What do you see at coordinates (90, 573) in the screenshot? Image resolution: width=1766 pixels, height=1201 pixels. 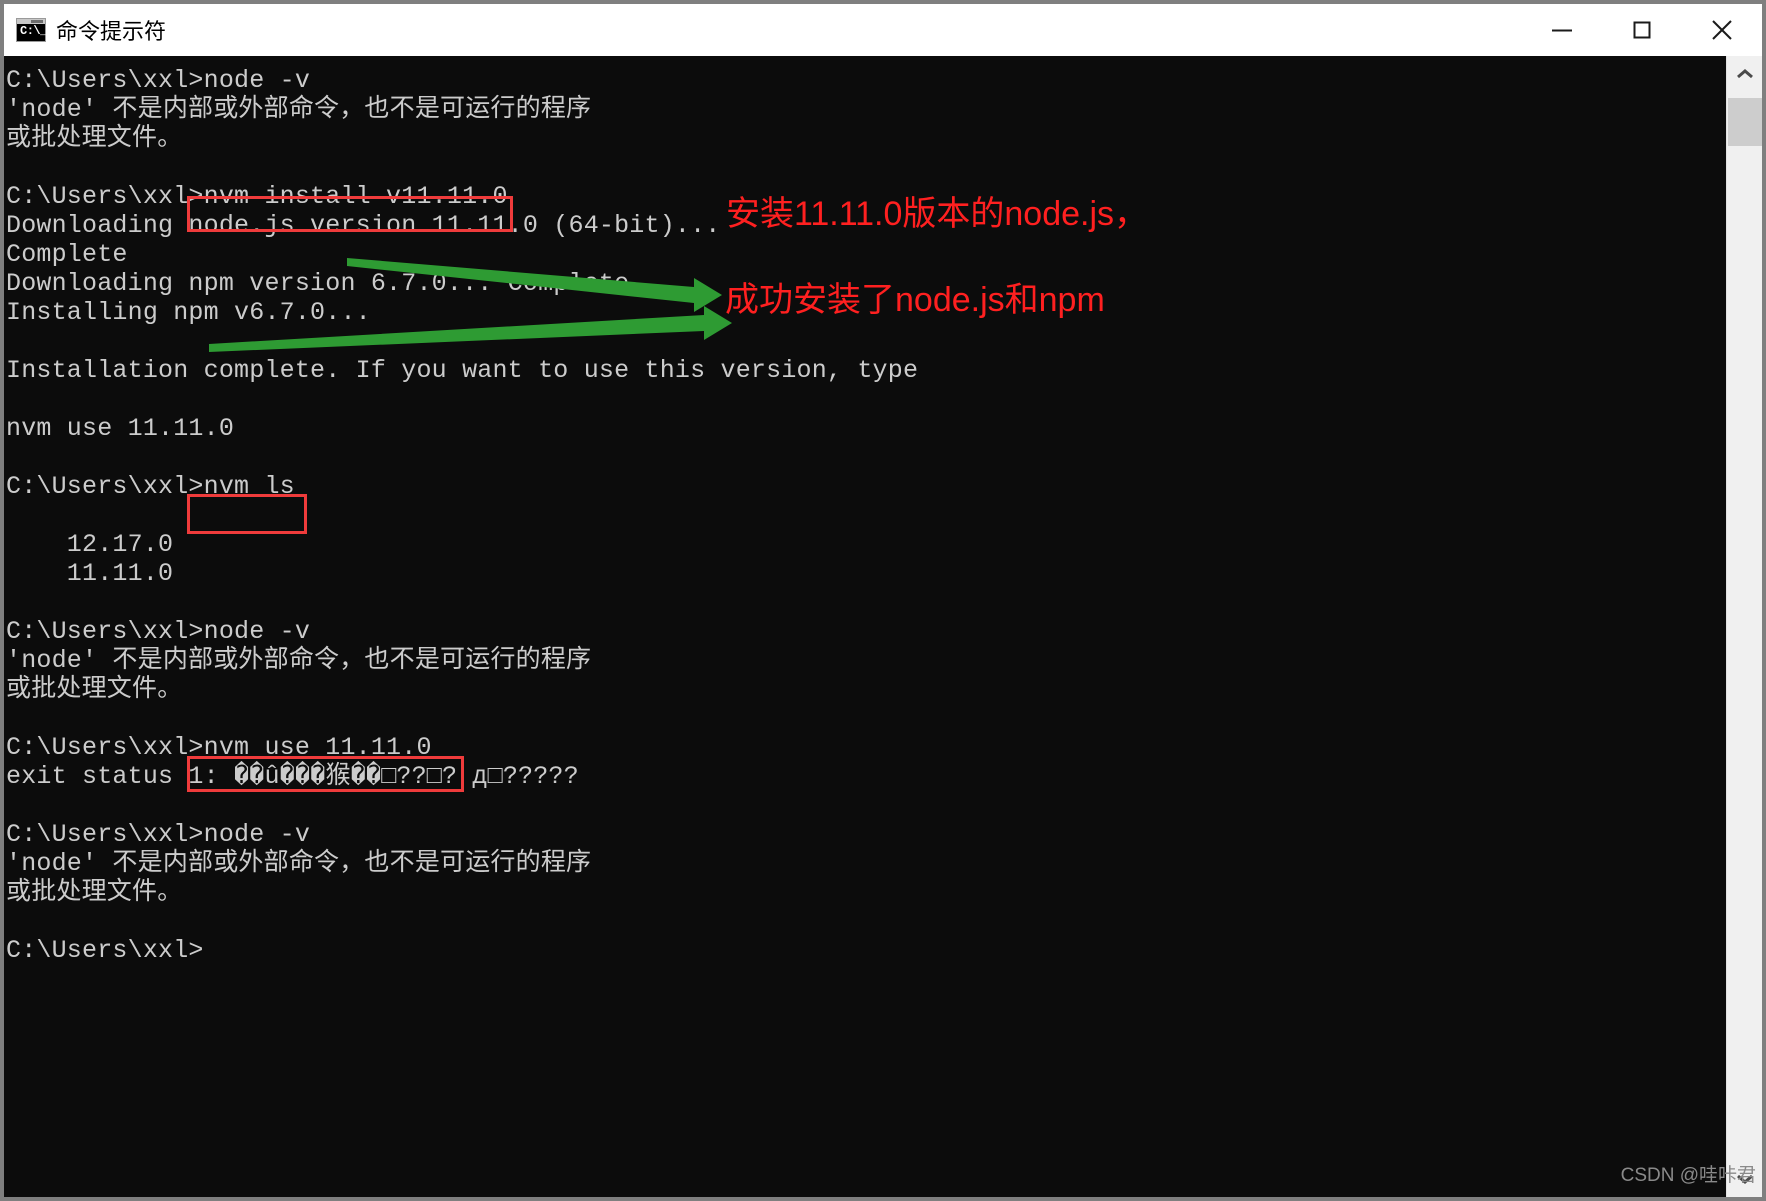 I see `terminal-line: 11.11.0` at bounding box center [90, 573].